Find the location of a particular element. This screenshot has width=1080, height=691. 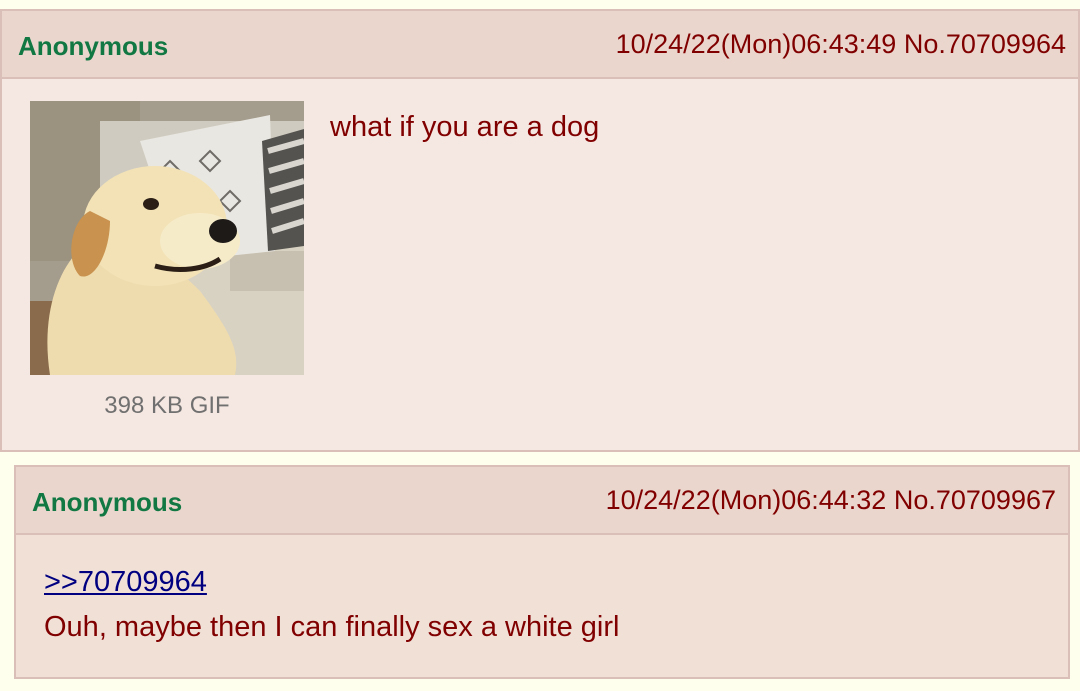

post-datetime: 10/24/22(Mon)06:44:32 is located at coordinates (746, 500).